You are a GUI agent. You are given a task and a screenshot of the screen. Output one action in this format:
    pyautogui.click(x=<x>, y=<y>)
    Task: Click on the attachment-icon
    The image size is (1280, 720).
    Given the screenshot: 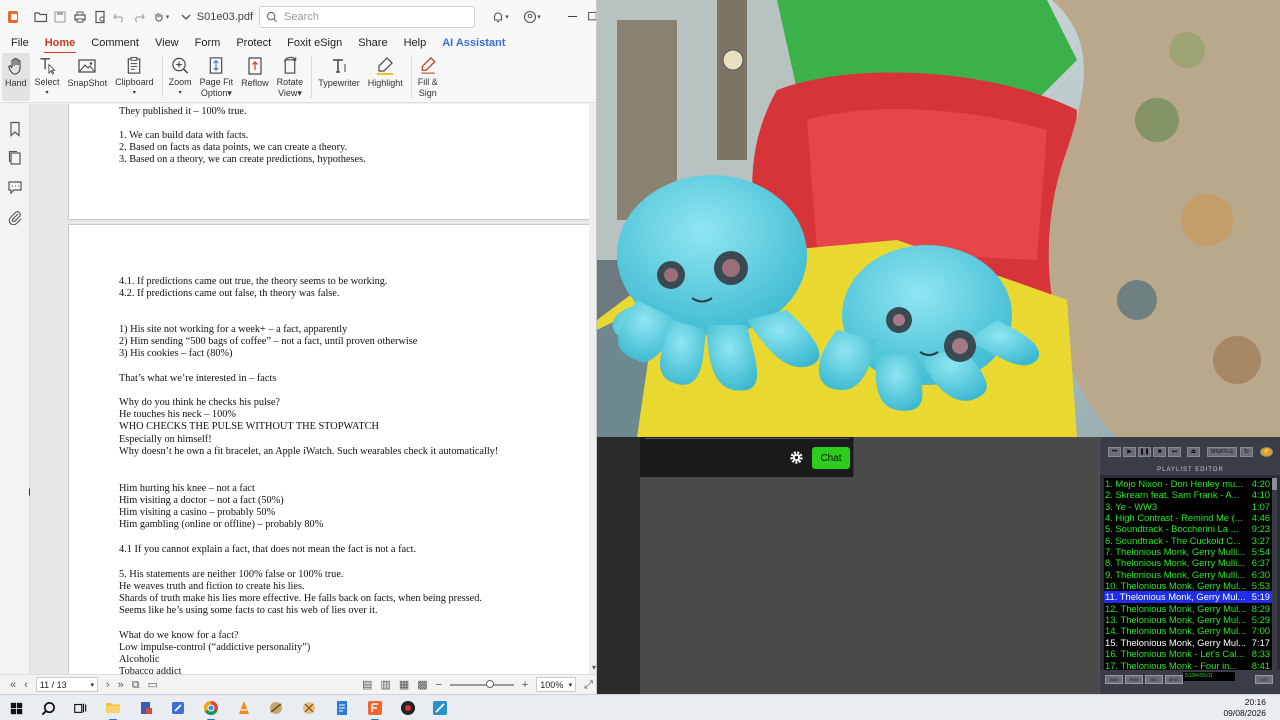 What is the action you would take?
    pyautogui.click(x=15, y=217)
    